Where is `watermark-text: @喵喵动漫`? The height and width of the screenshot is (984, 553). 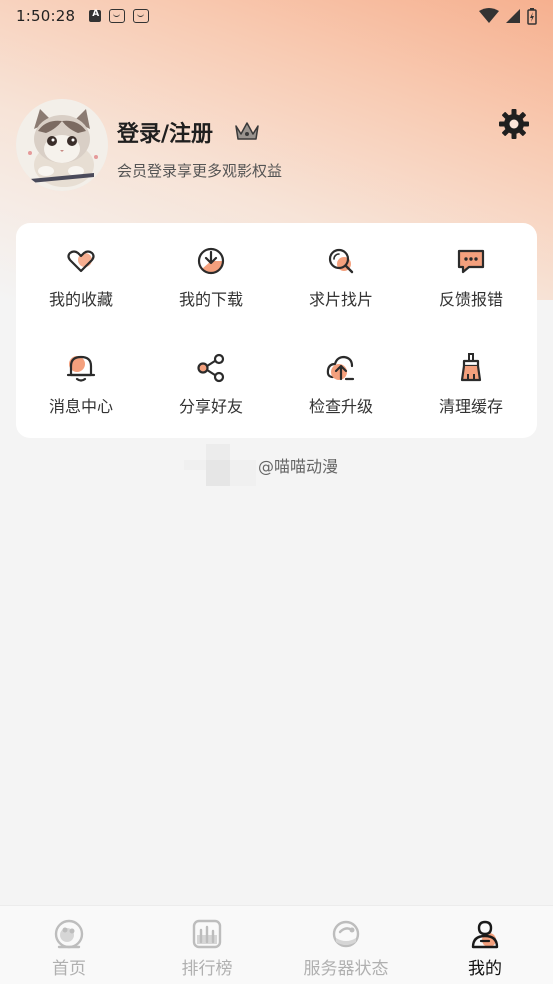 watermark-text: @喵喵动漫 is located at coordinates (298, 466).